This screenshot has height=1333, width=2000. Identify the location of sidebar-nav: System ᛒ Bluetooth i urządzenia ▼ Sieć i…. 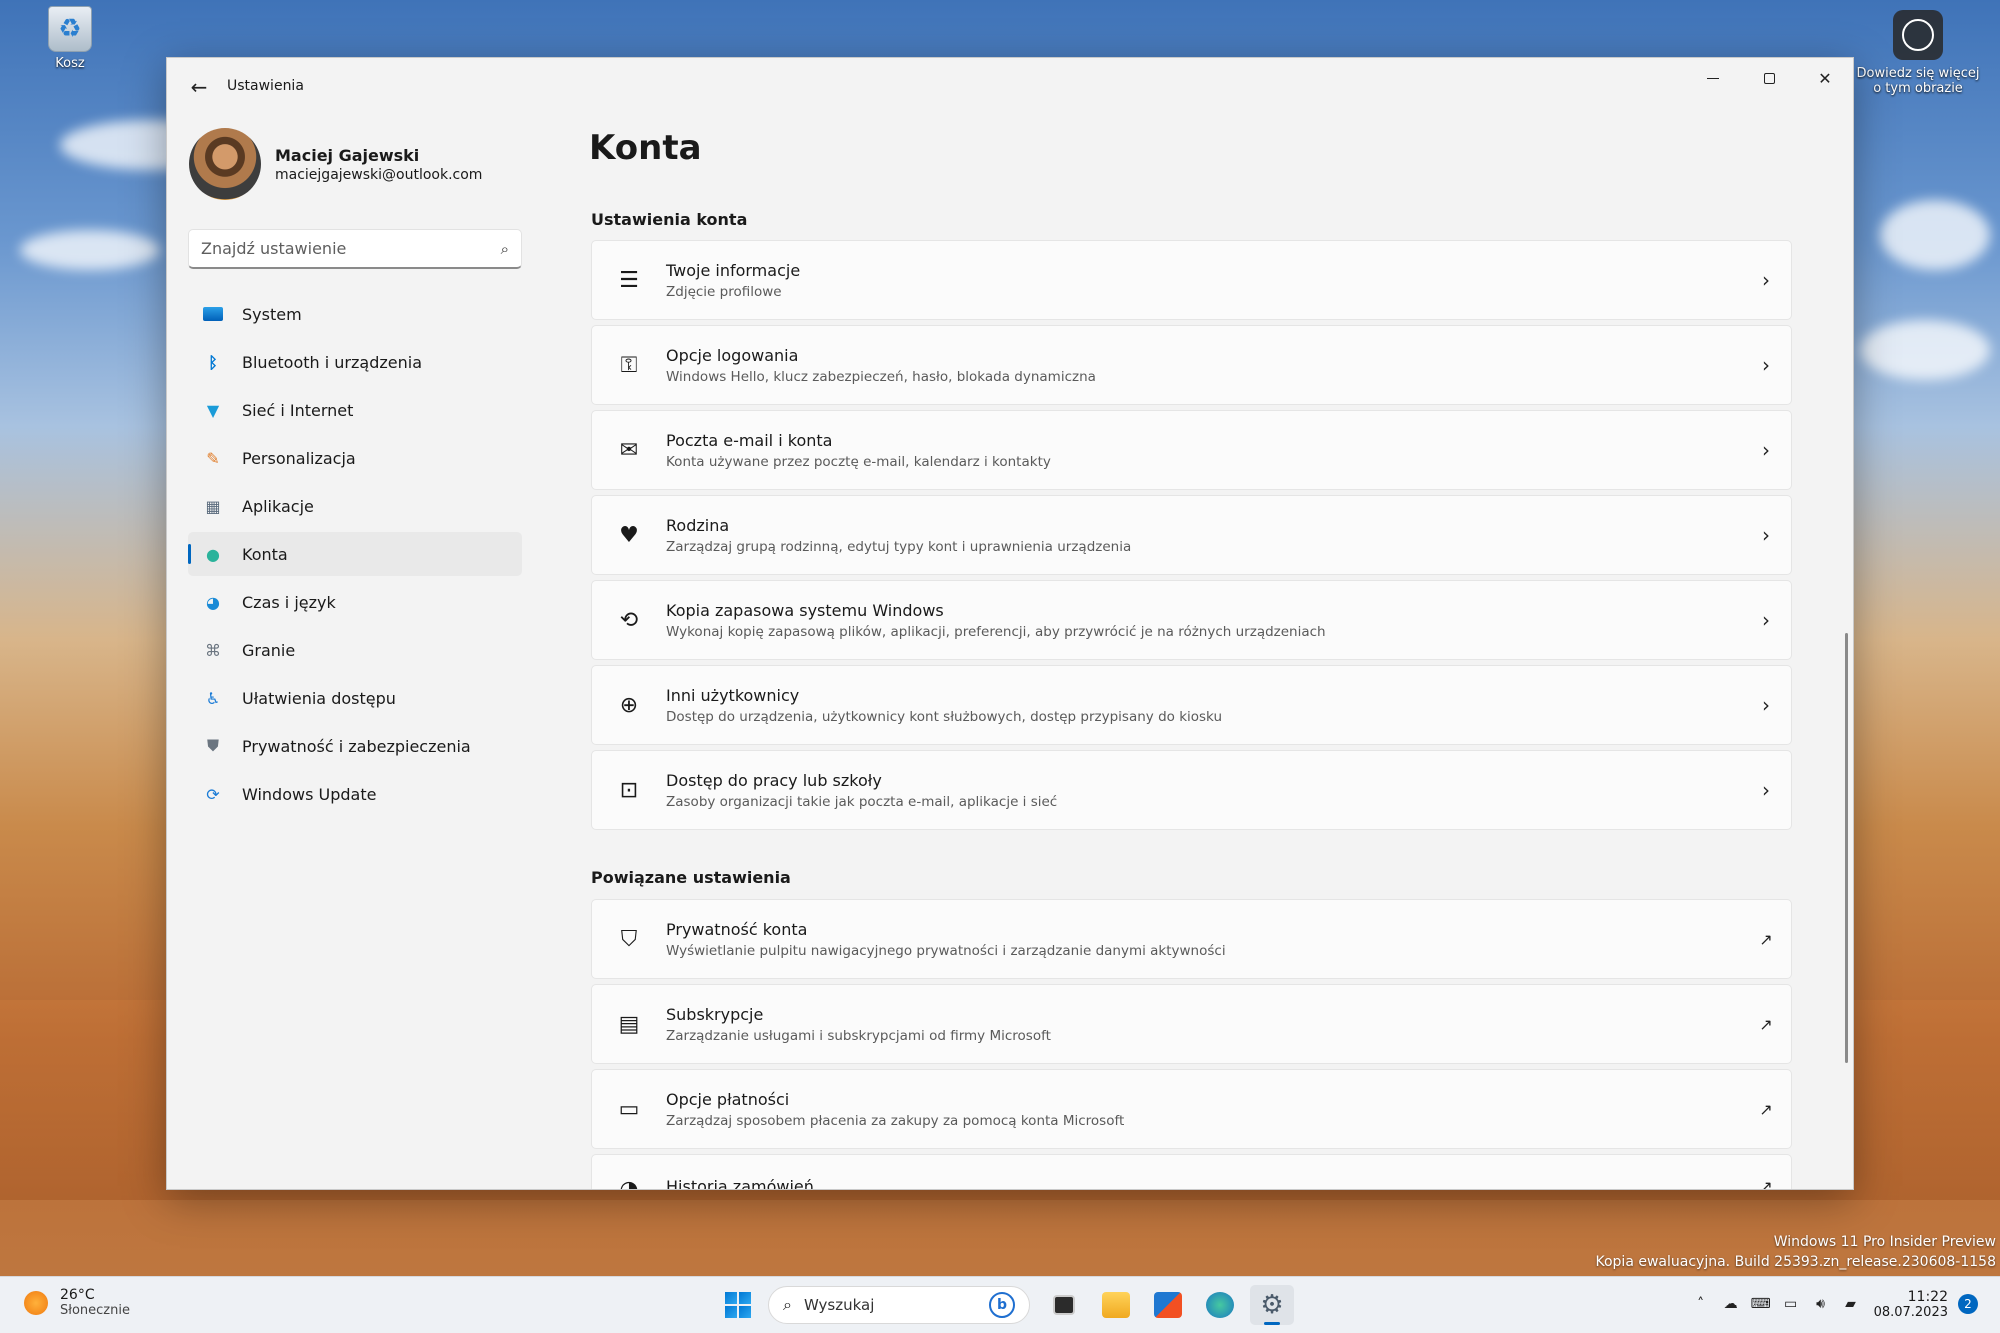
(355, 556).